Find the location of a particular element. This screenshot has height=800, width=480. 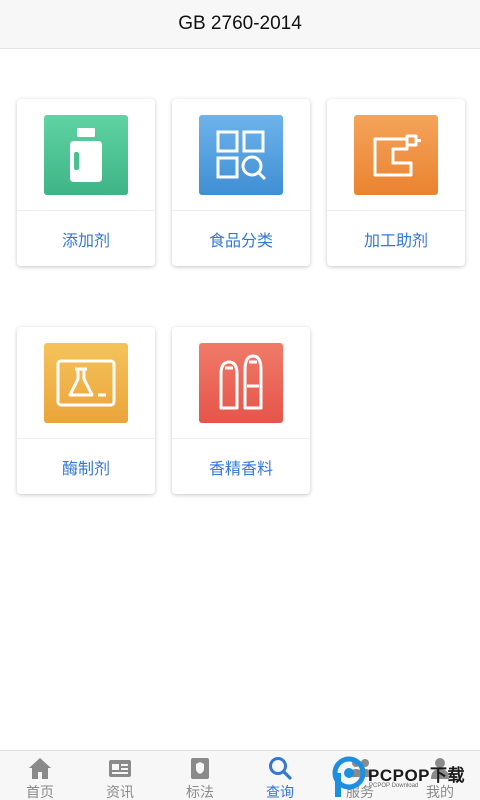

category-card-enzymes: 酶制剂 is located at coordinates (86, 410).